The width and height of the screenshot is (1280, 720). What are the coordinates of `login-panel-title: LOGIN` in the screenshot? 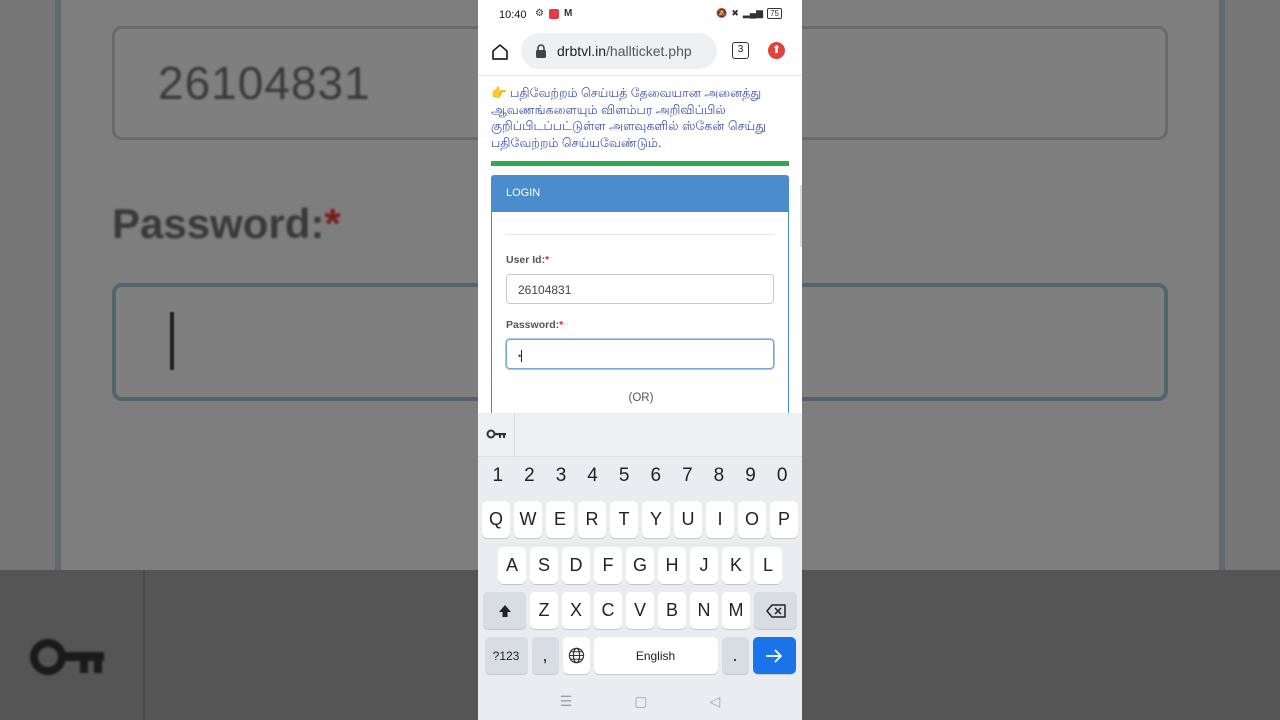 It's located at (640, 194).